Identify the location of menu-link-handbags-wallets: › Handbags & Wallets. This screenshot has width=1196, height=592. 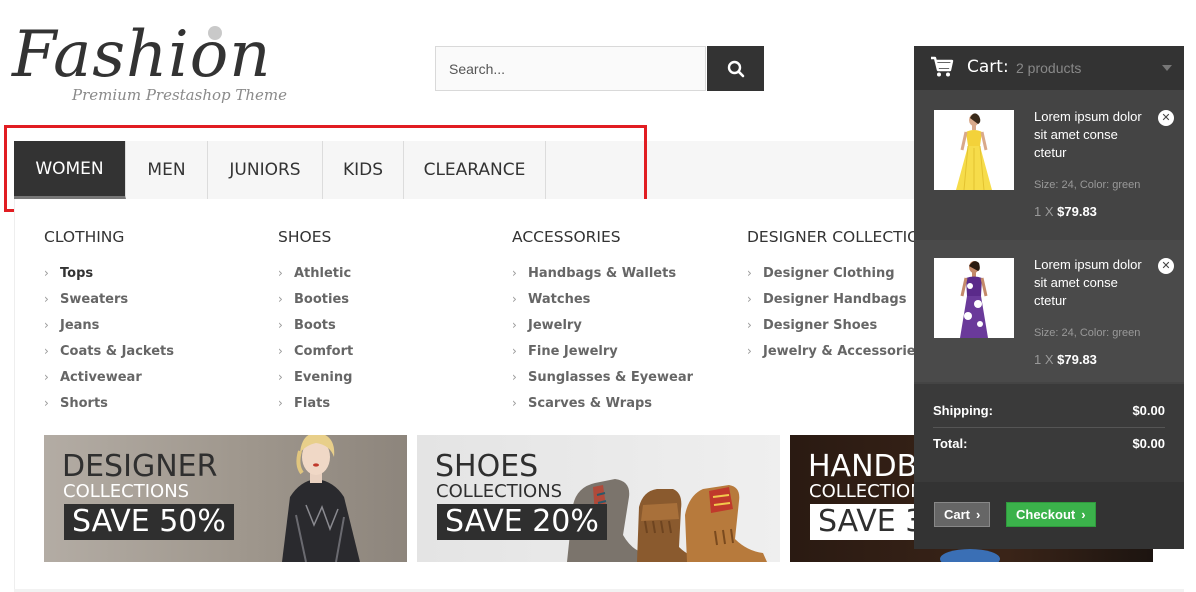
(602, 273).